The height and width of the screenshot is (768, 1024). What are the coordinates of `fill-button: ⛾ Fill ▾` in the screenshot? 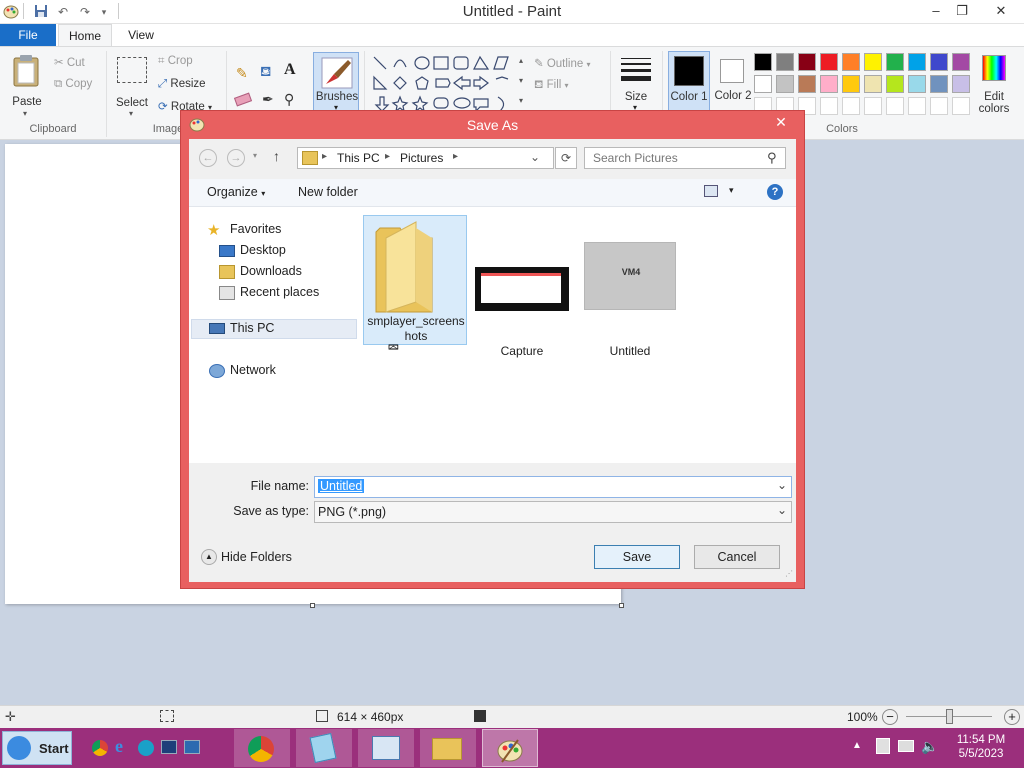 It's located at (551, 85).